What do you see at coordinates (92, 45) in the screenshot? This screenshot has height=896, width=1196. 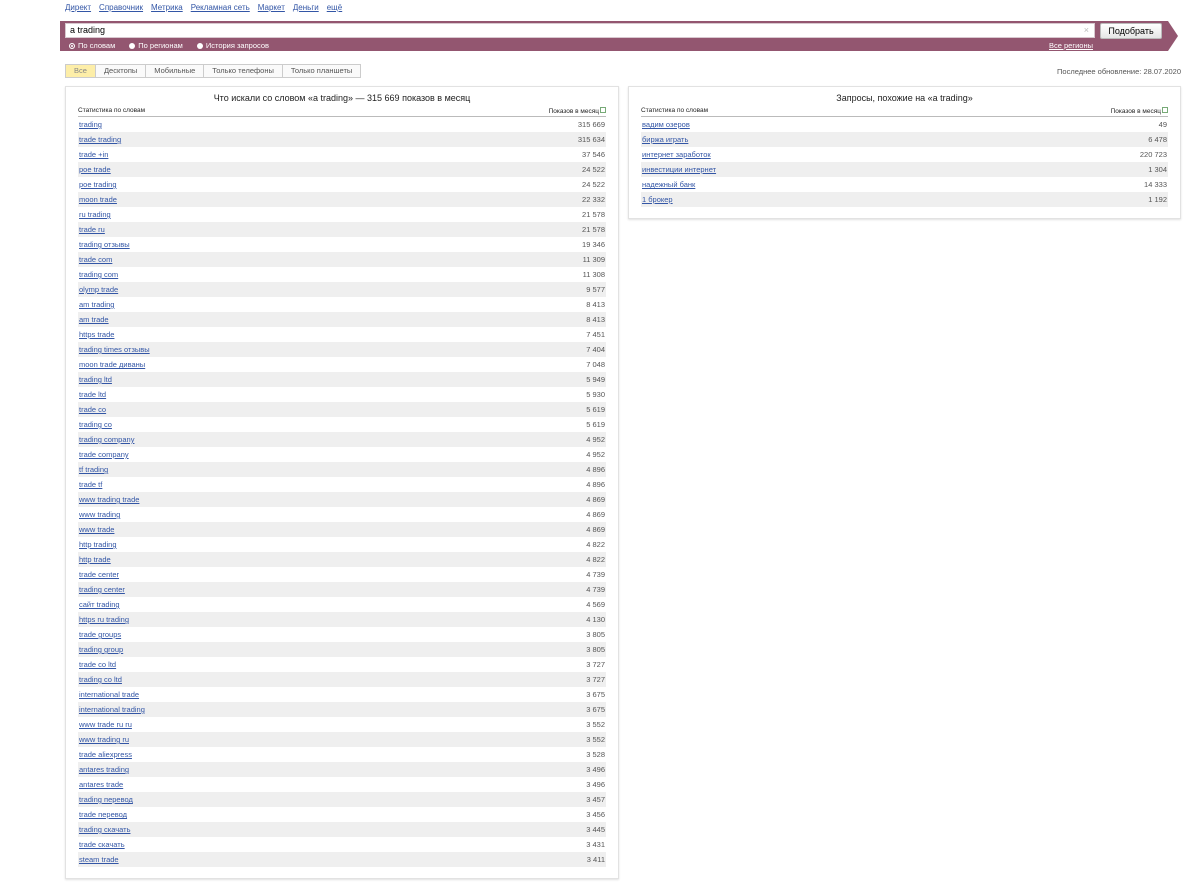 I see `radio-by-words: По словам` at bounding box center [92, 45].